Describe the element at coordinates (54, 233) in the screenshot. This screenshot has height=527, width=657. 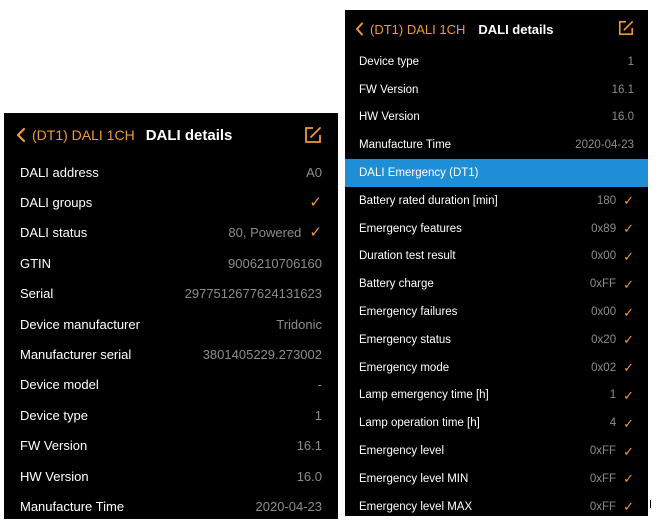
I see `row-label: DALI status` at that location.